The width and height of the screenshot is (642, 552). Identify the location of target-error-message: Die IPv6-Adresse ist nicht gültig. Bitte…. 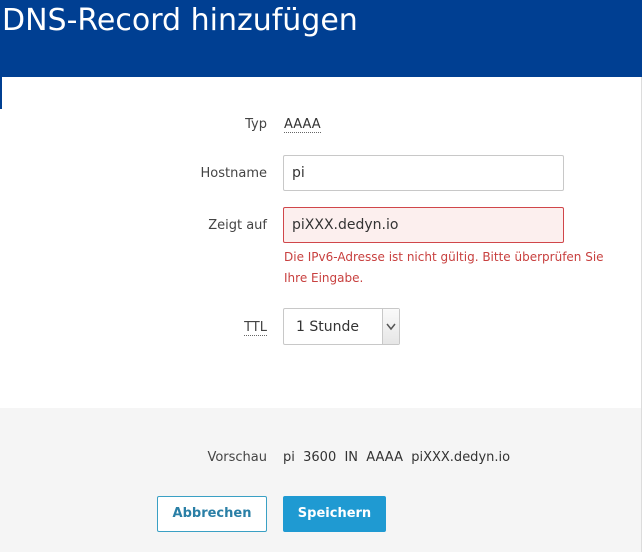
(444, 267).